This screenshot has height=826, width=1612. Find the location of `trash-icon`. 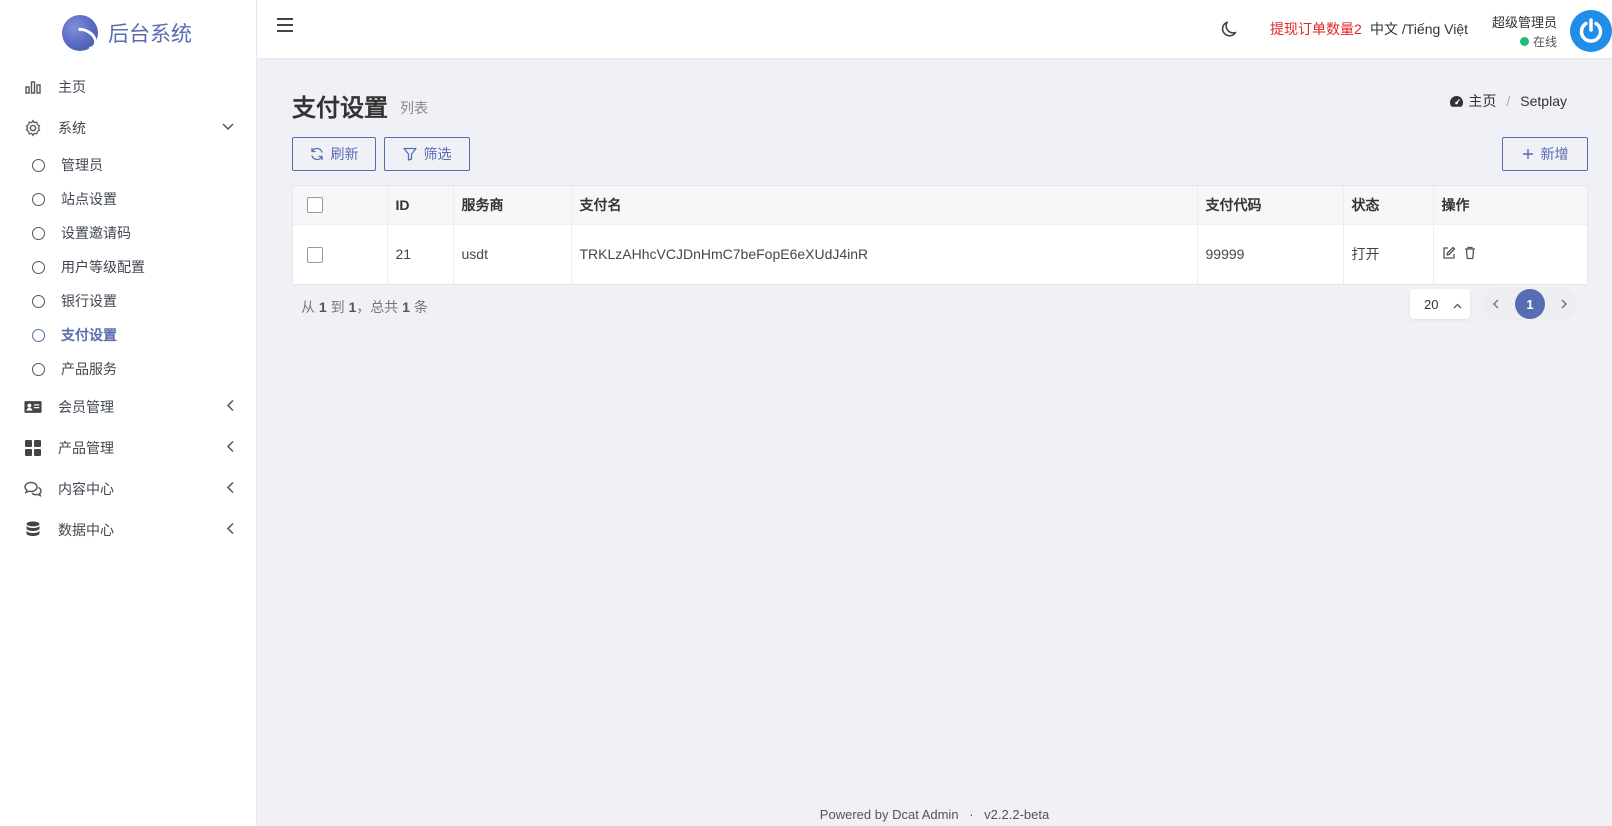

trash-icon is located at coordinates (1470, 254).